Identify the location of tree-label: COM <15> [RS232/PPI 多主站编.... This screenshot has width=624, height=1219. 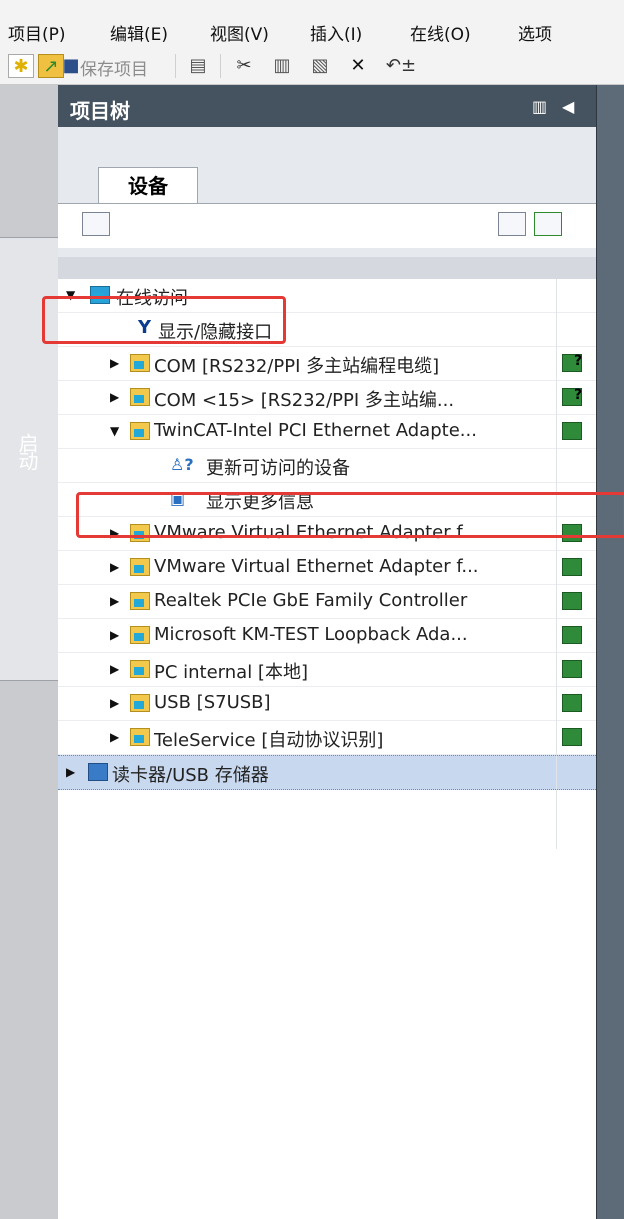
(304, 400).